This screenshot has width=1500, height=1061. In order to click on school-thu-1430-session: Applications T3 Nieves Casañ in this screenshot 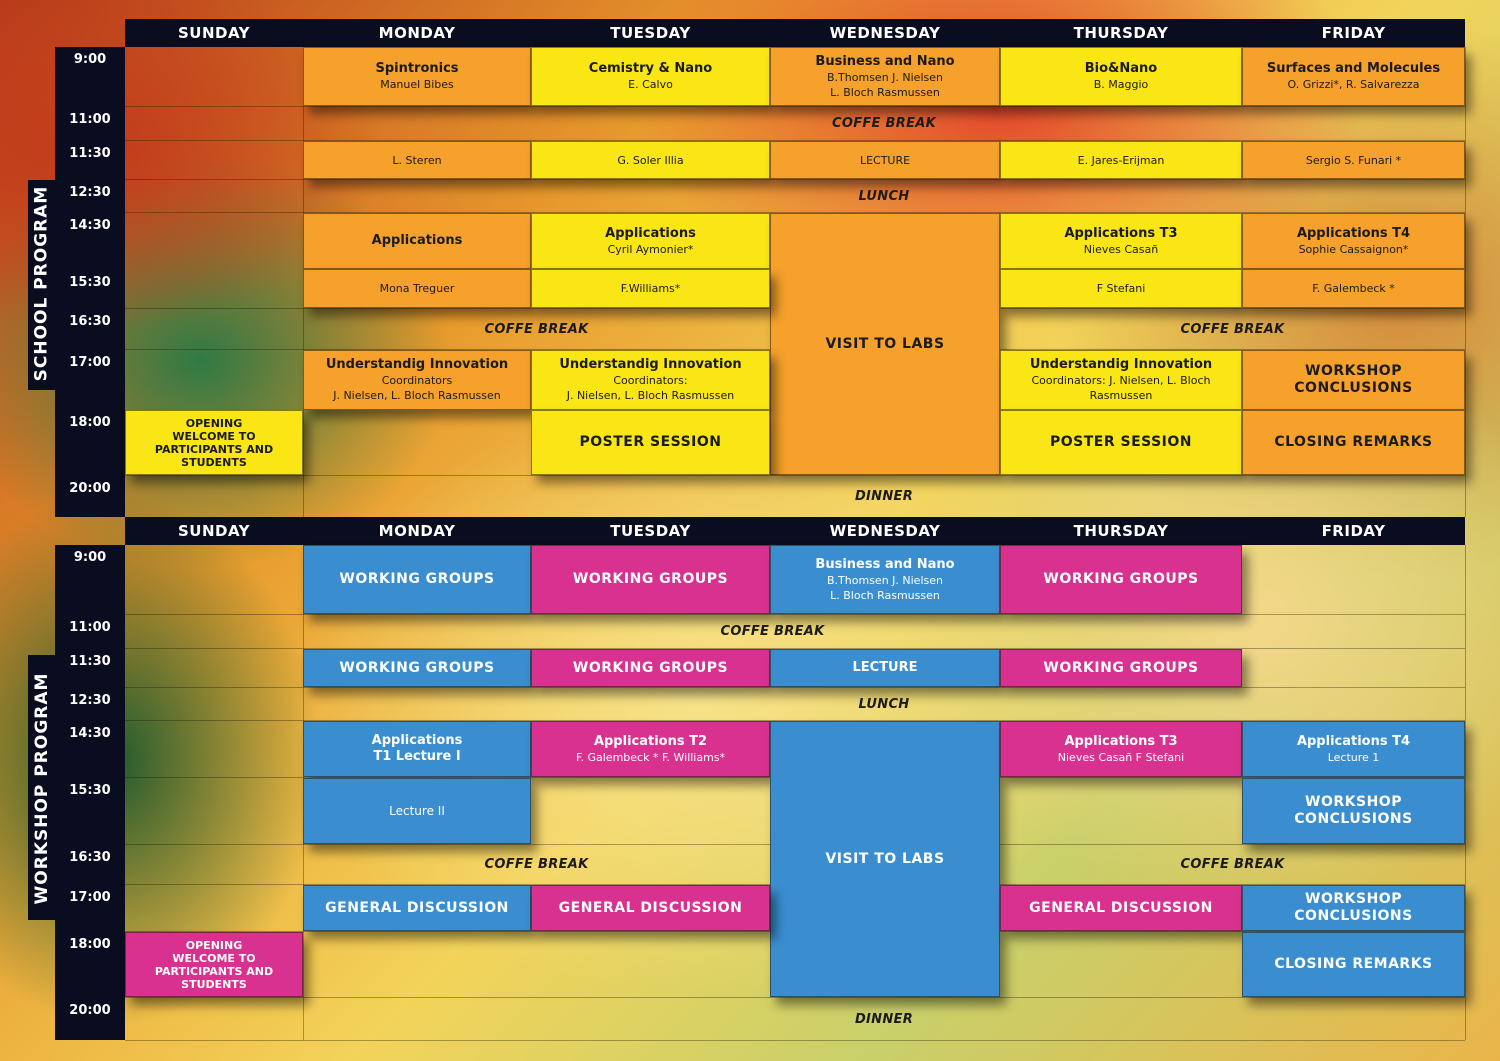, I will do `click(1121, 241)`.